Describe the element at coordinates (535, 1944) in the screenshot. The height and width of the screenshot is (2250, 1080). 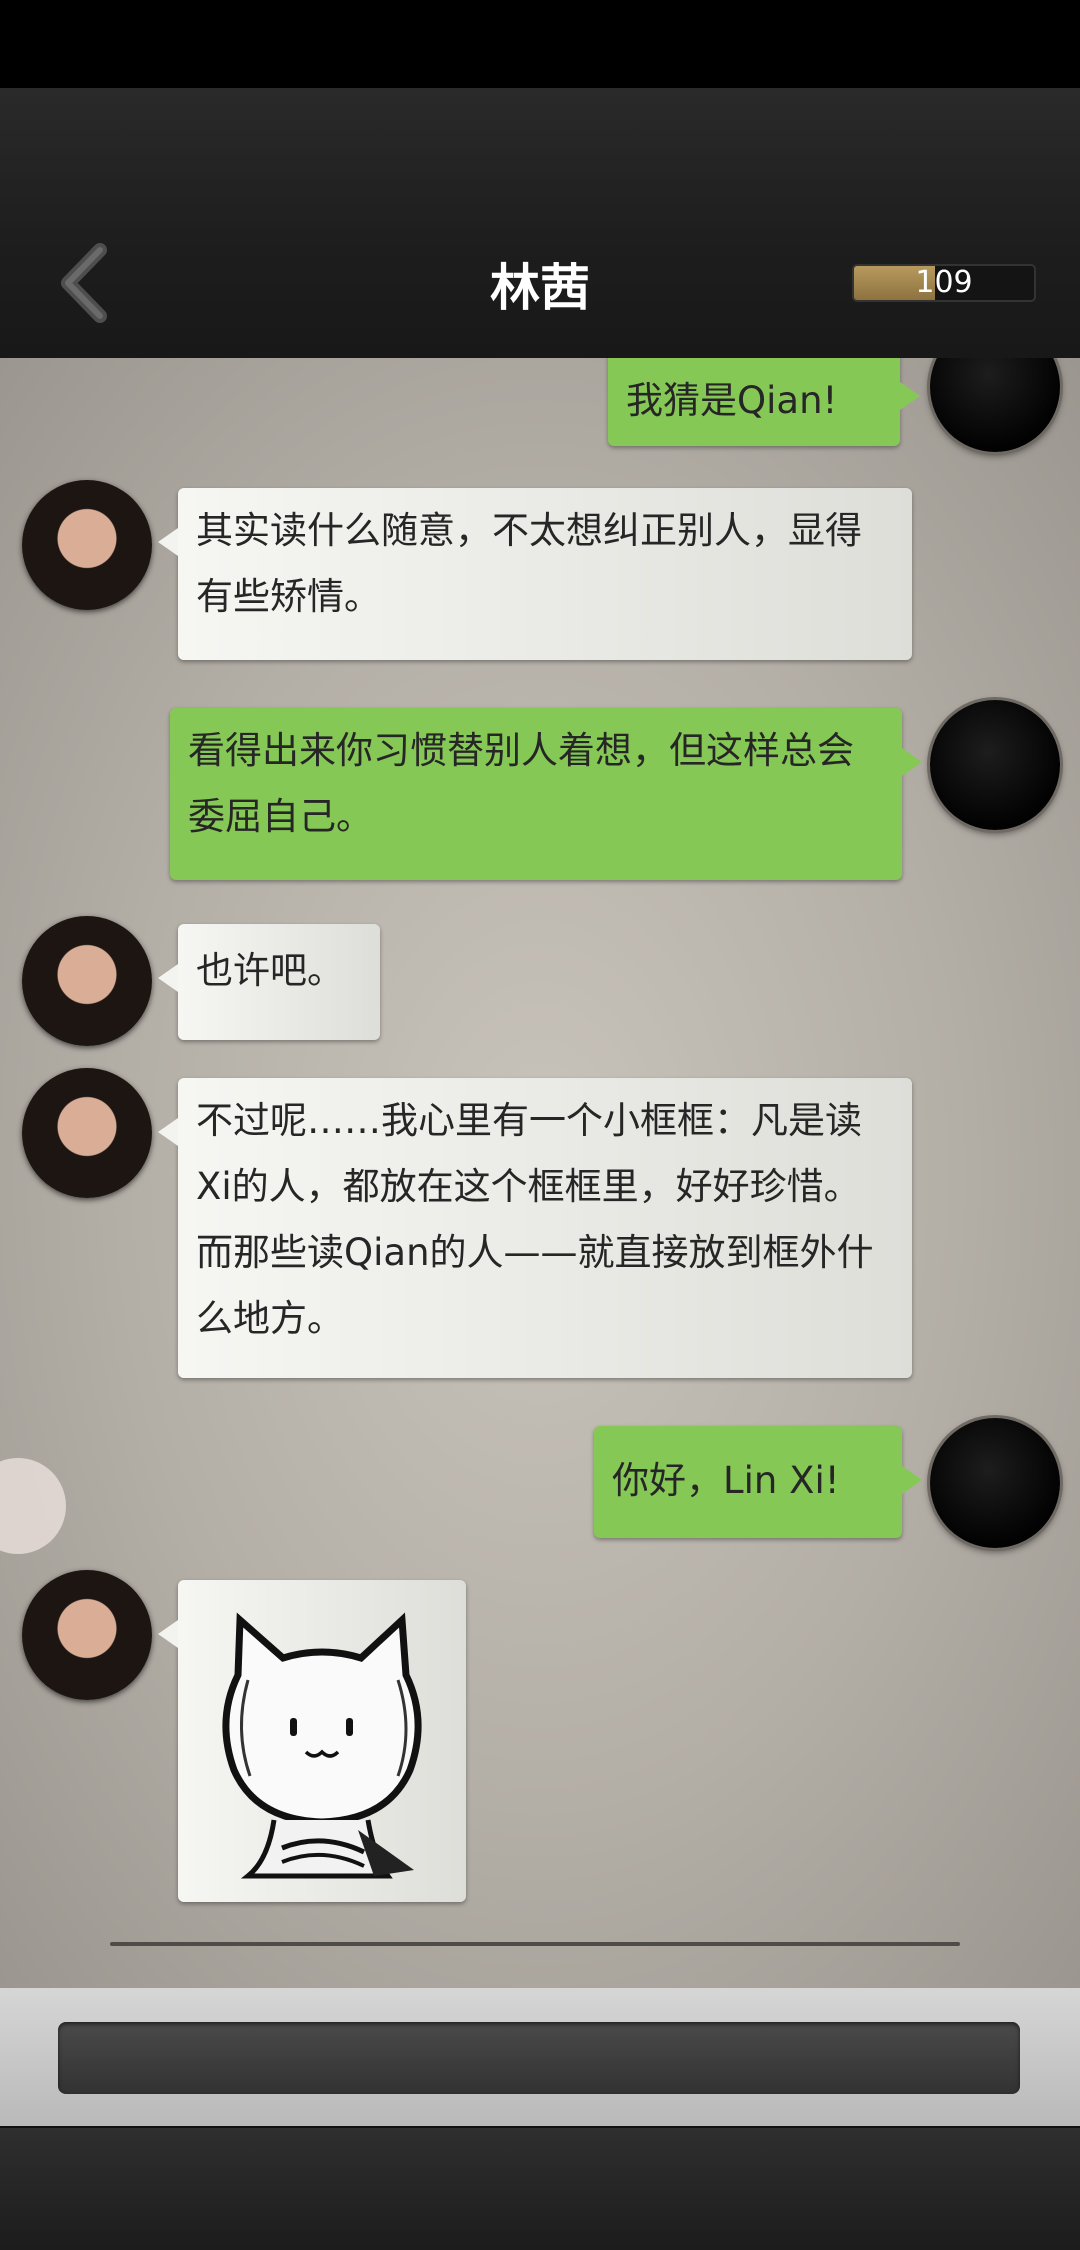
I see `chat-divider` at that location.